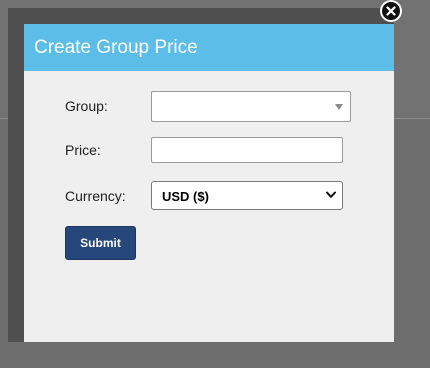 The width and height of the screenshot is (430, 368). I want to click on price-input, so click(247, 150).